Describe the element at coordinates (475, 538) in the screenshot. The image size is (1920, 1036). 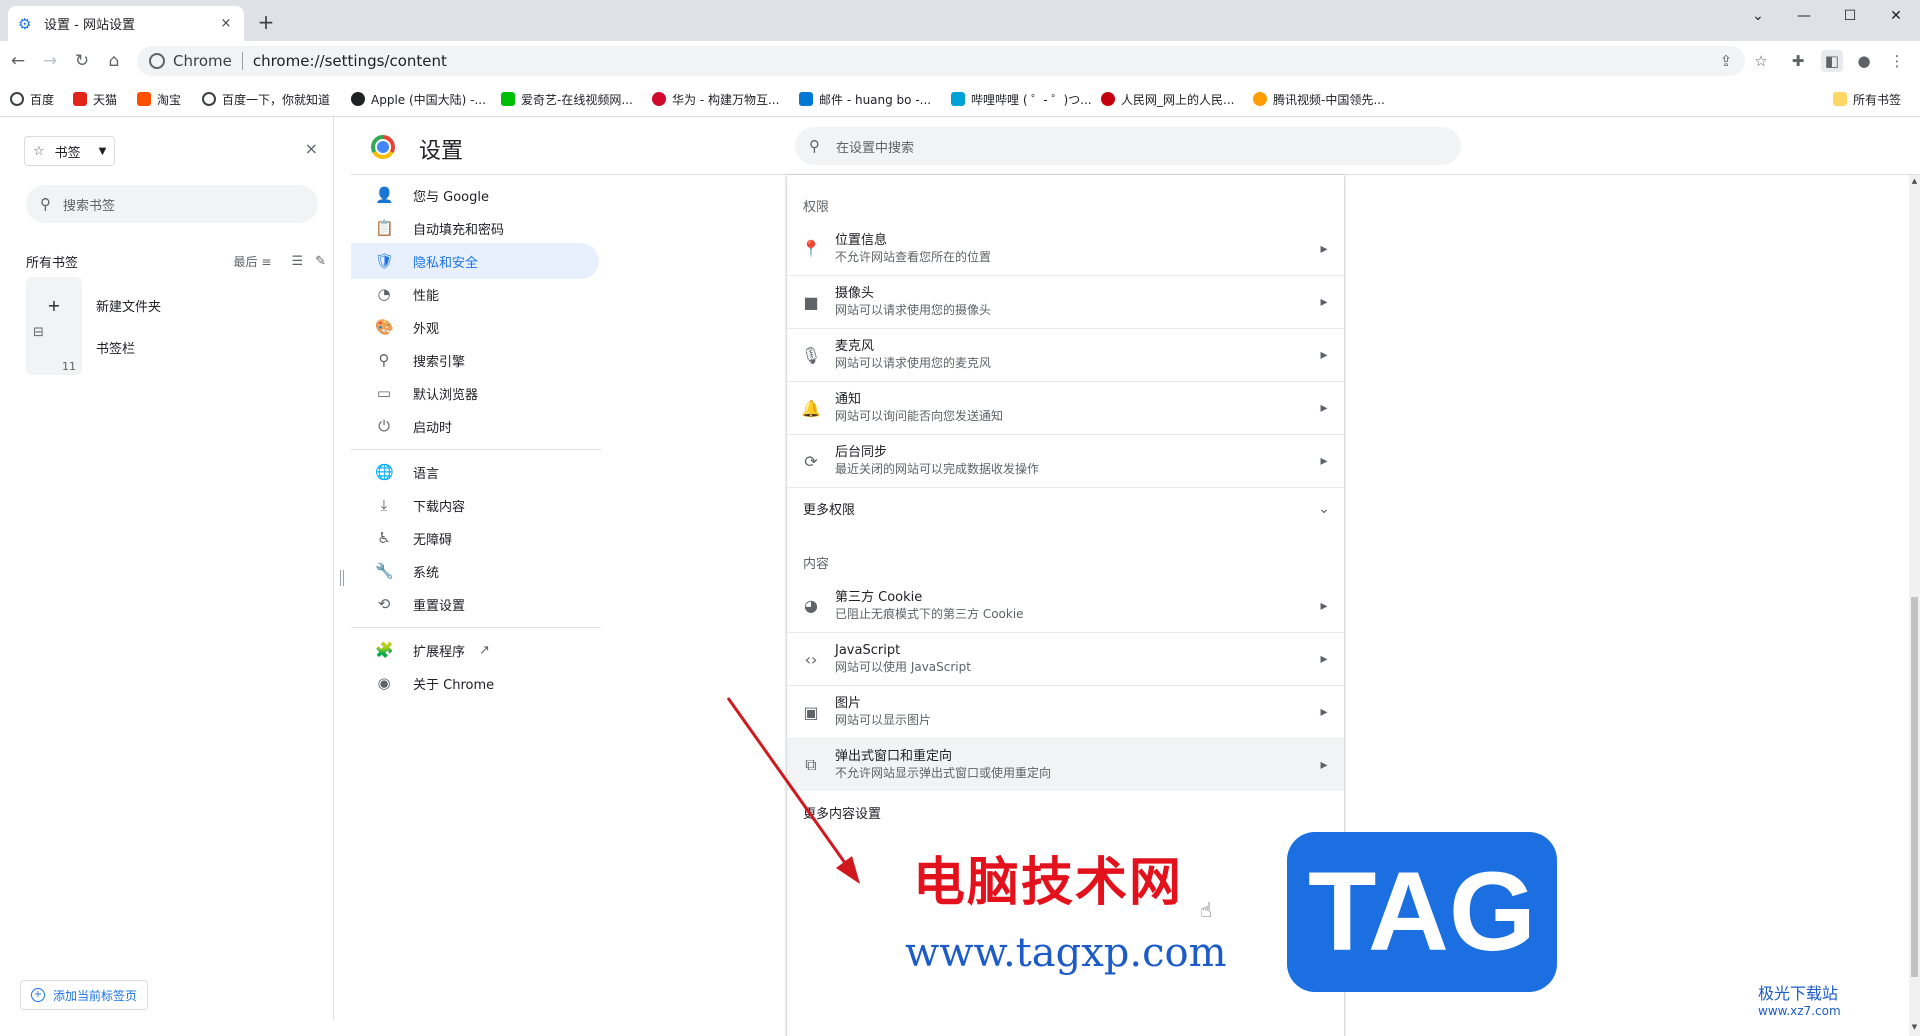
I see `sidebar-item-accessibility: ♿ 无障碍` at that location.